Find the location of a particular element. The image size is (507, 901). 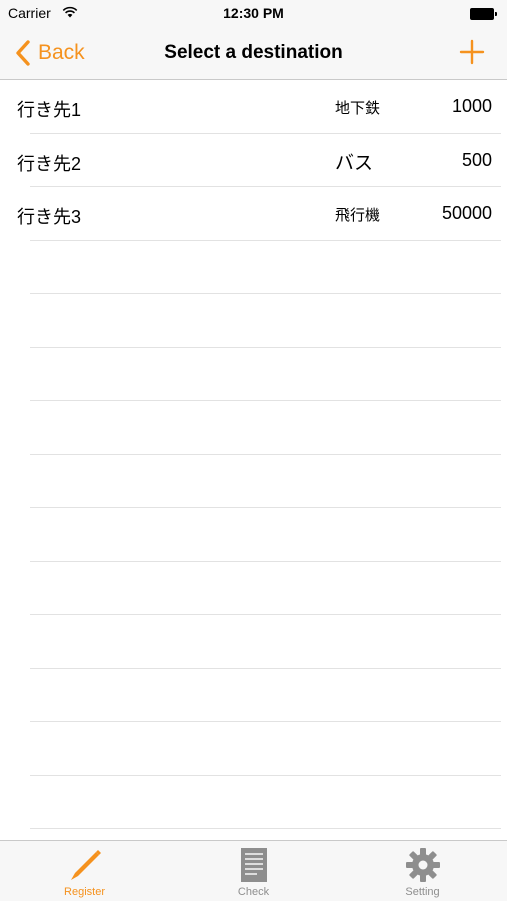

status-bar: Carrier 12:30 PM is located at coordinates (253, 14).